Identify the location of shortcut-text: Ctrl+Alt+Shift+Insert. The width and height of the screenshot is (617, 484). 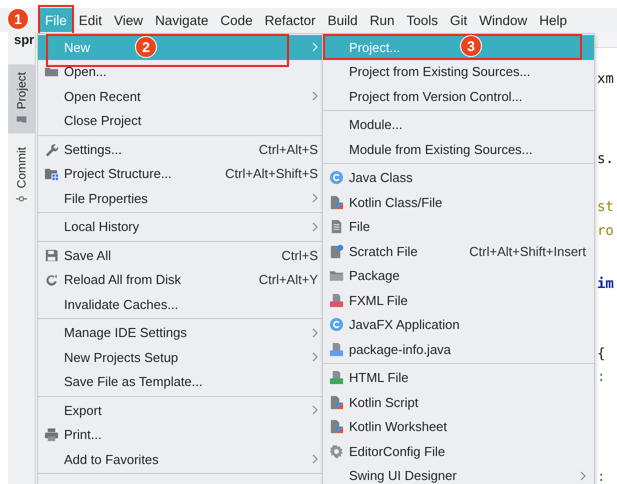
(527, 251).